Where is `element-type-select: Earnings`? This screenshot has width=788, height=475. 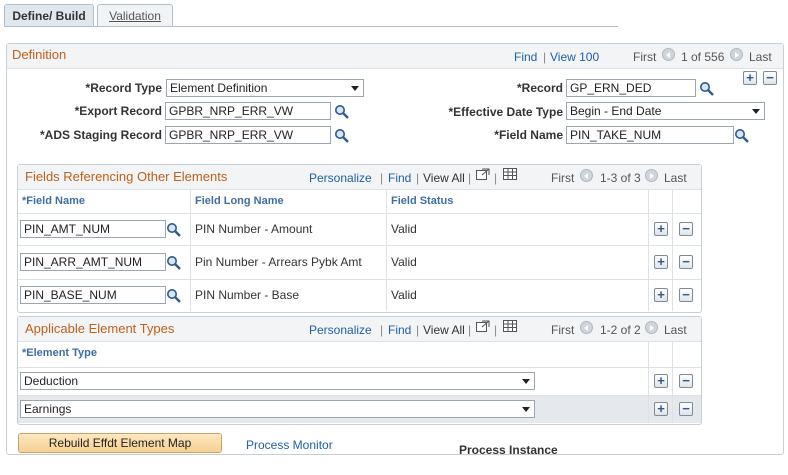
element-type-select: Earnings is located at coordinates (277, 409).